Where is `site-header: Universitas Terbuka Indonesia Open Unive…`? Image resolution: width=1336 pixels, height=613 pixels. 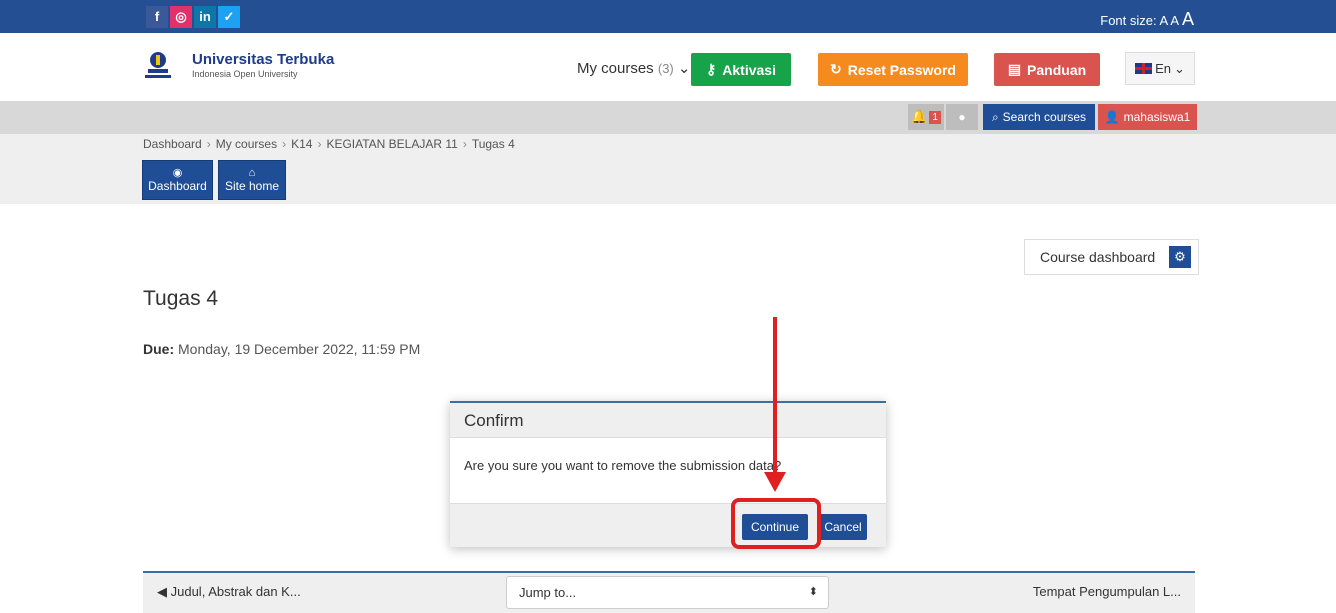
site-header: Universitas Terbuka Indonesia Open Unive… is located at coordinates (668, 67).